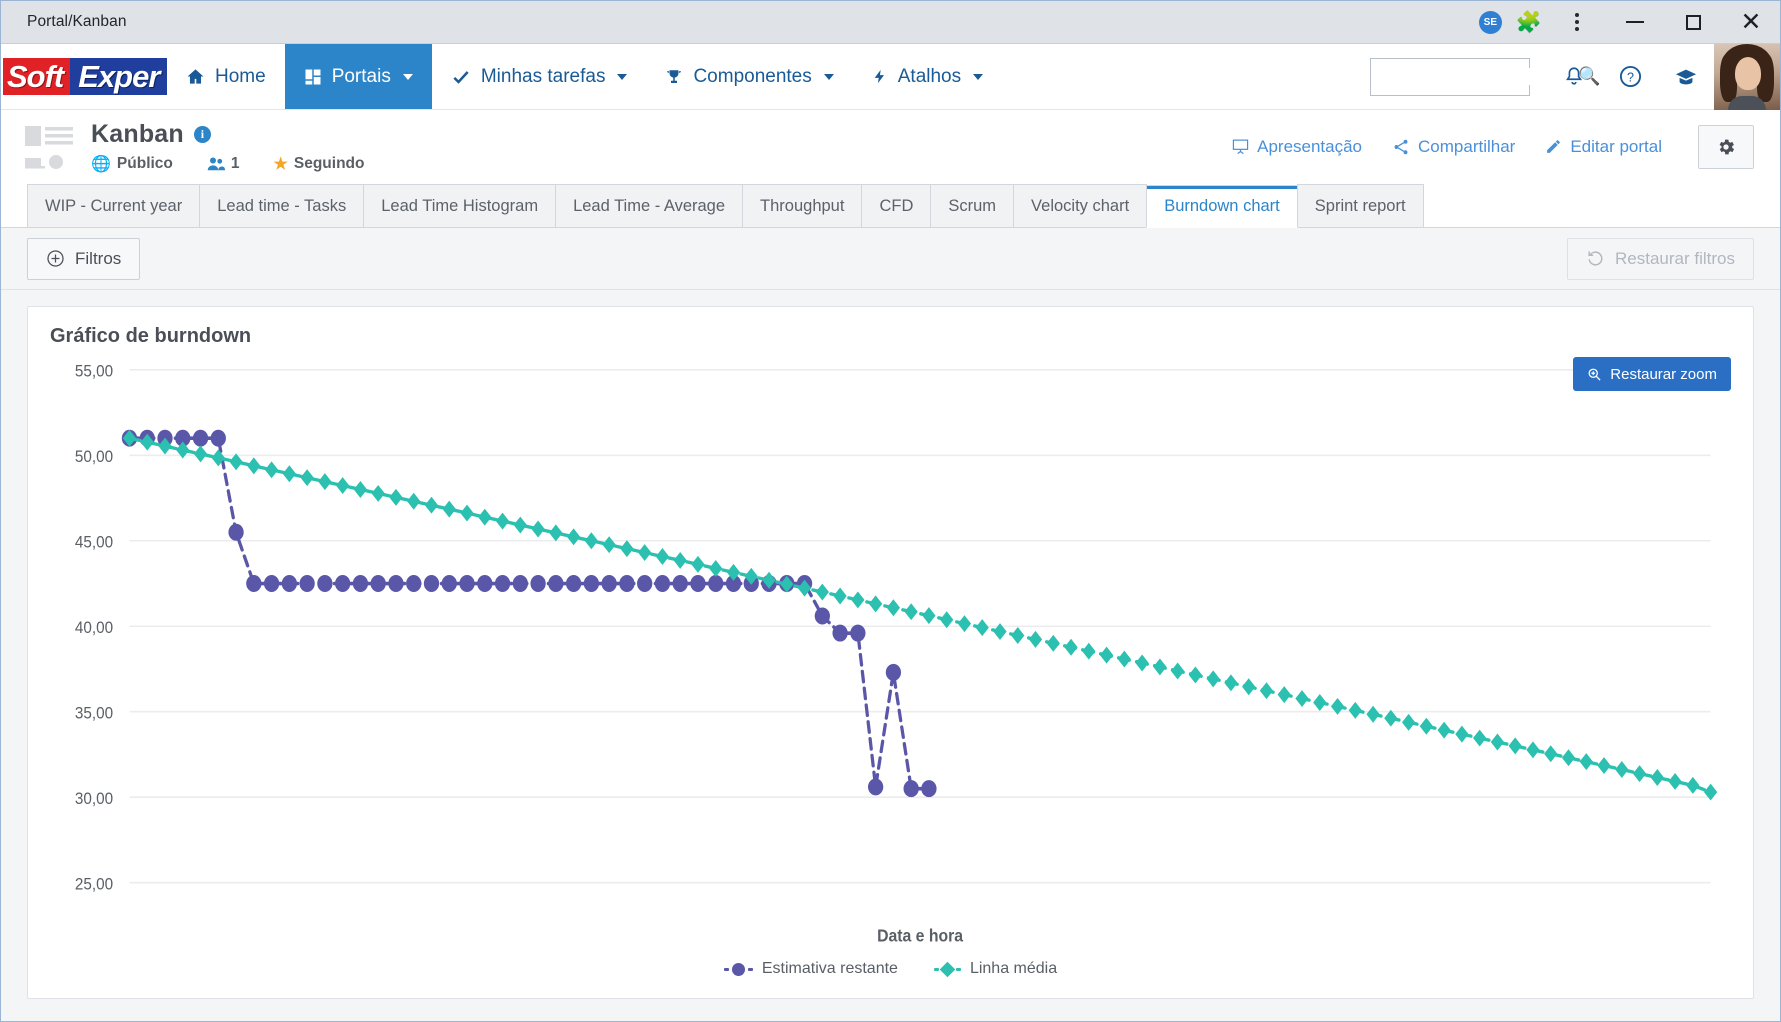  I want to click on gear-icon, so click(1726, 146).